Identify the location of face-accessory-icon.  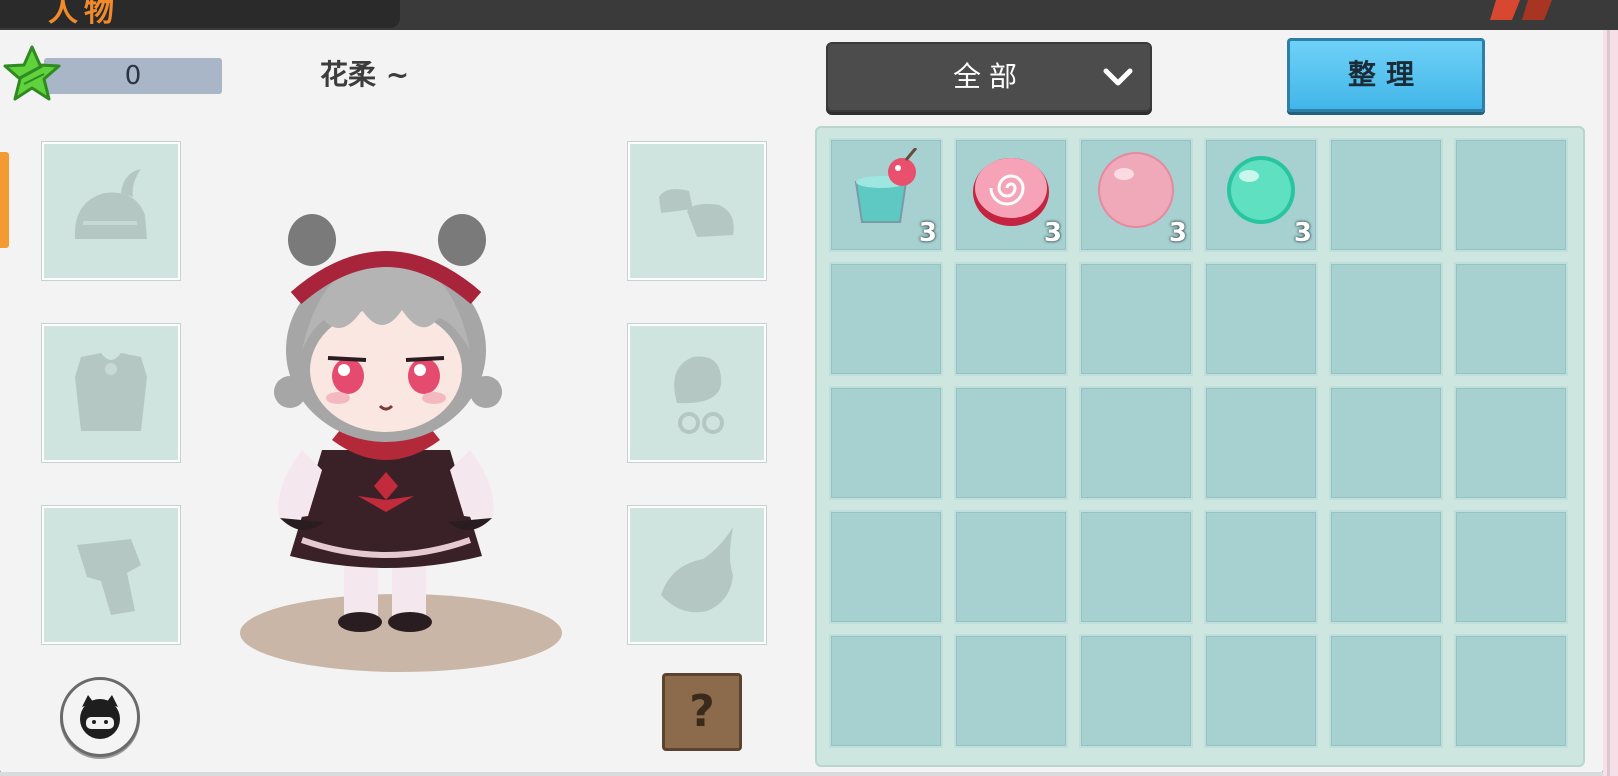
(699, 395).